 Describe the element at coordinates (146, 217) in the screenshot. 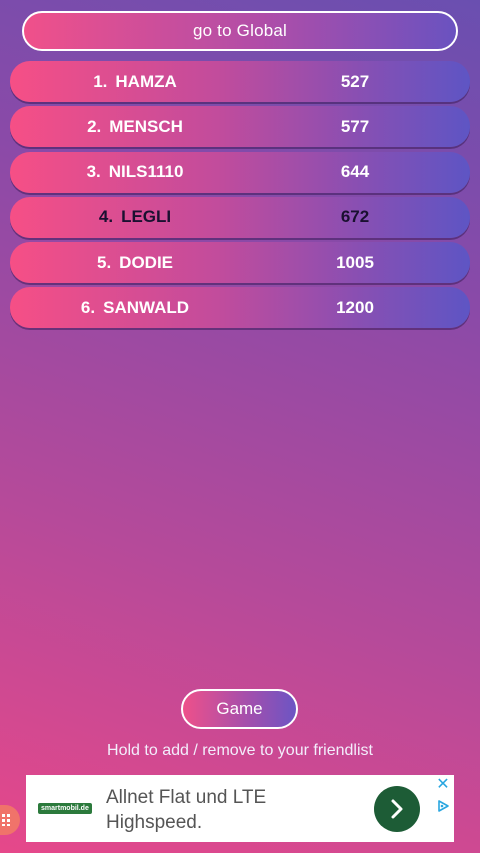

I see `player-name: LEGLI` at that location.